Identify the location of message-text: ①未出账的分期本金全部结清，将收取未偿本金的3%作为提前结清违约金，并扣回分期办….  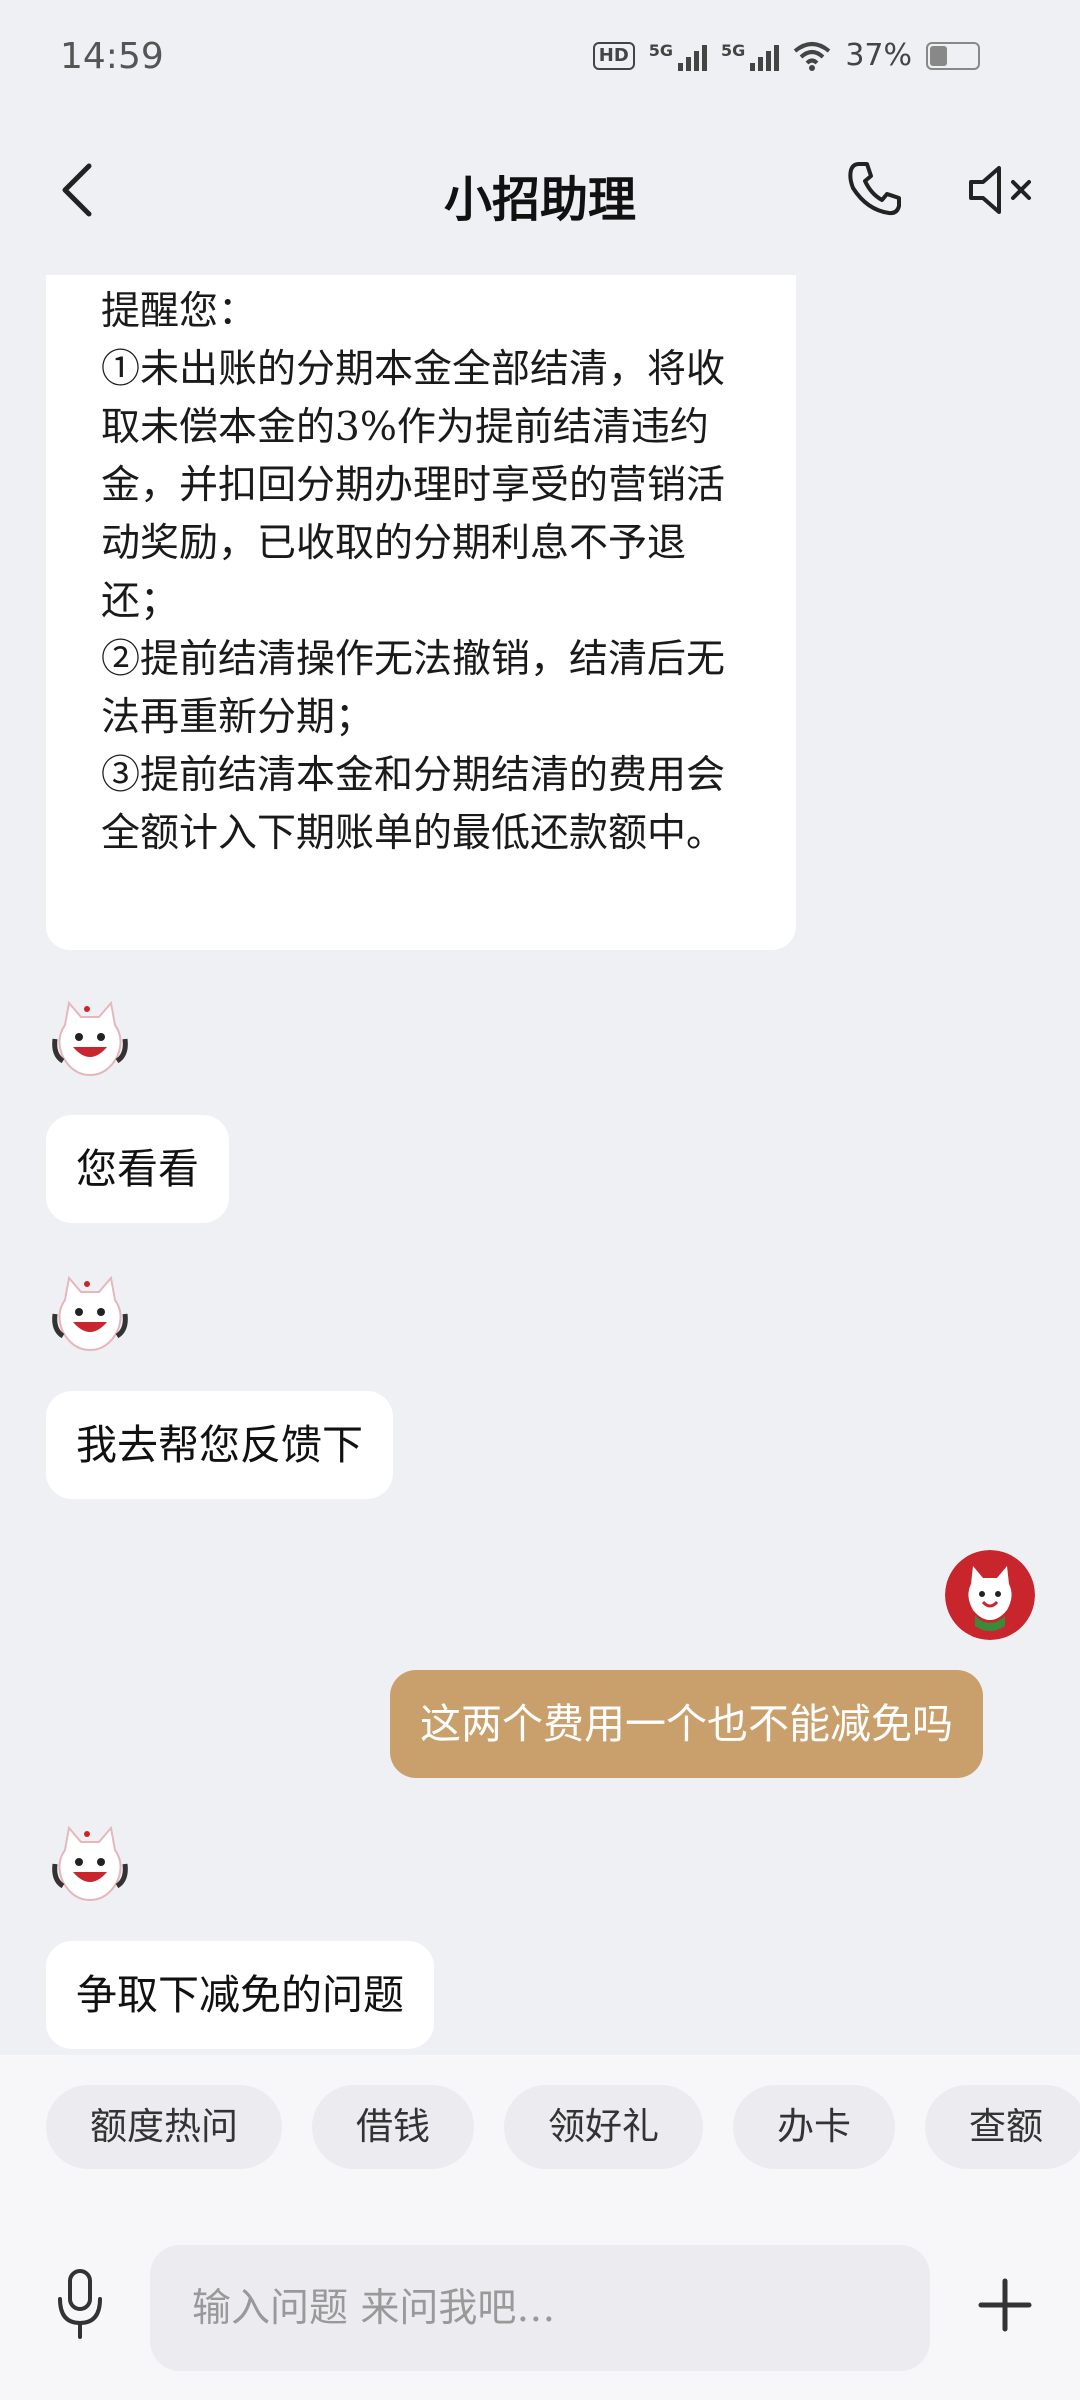
(413, 485).